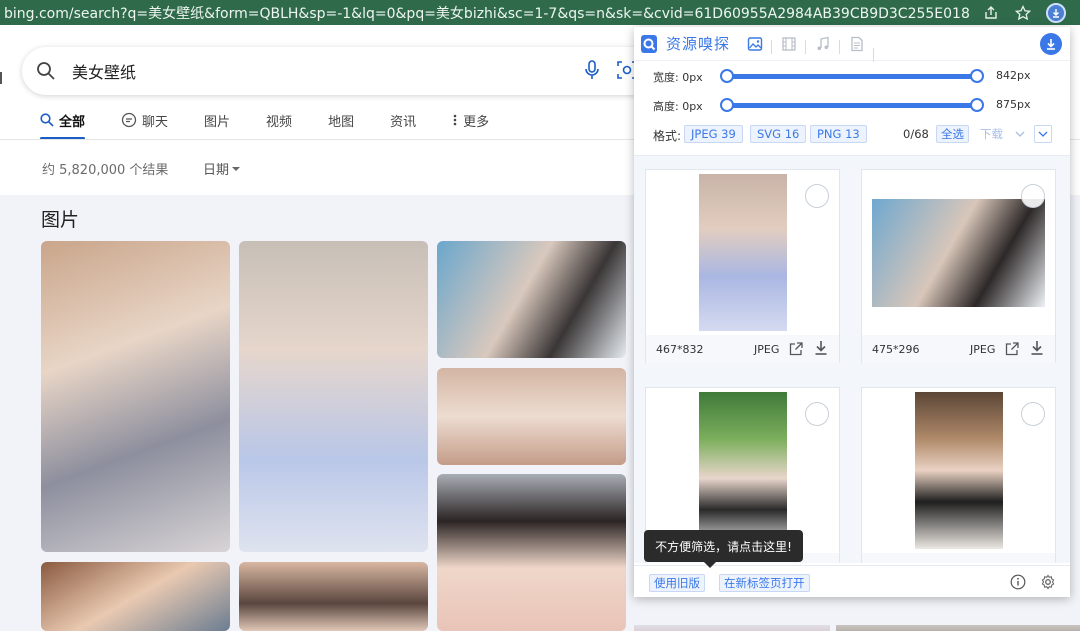 Image resolution: width=1080 pixels, height=631 pixels. What do you see at coordinates (792, 134) in the screenshot?
I see `format-count: 16` at bounding box center [792, 134].